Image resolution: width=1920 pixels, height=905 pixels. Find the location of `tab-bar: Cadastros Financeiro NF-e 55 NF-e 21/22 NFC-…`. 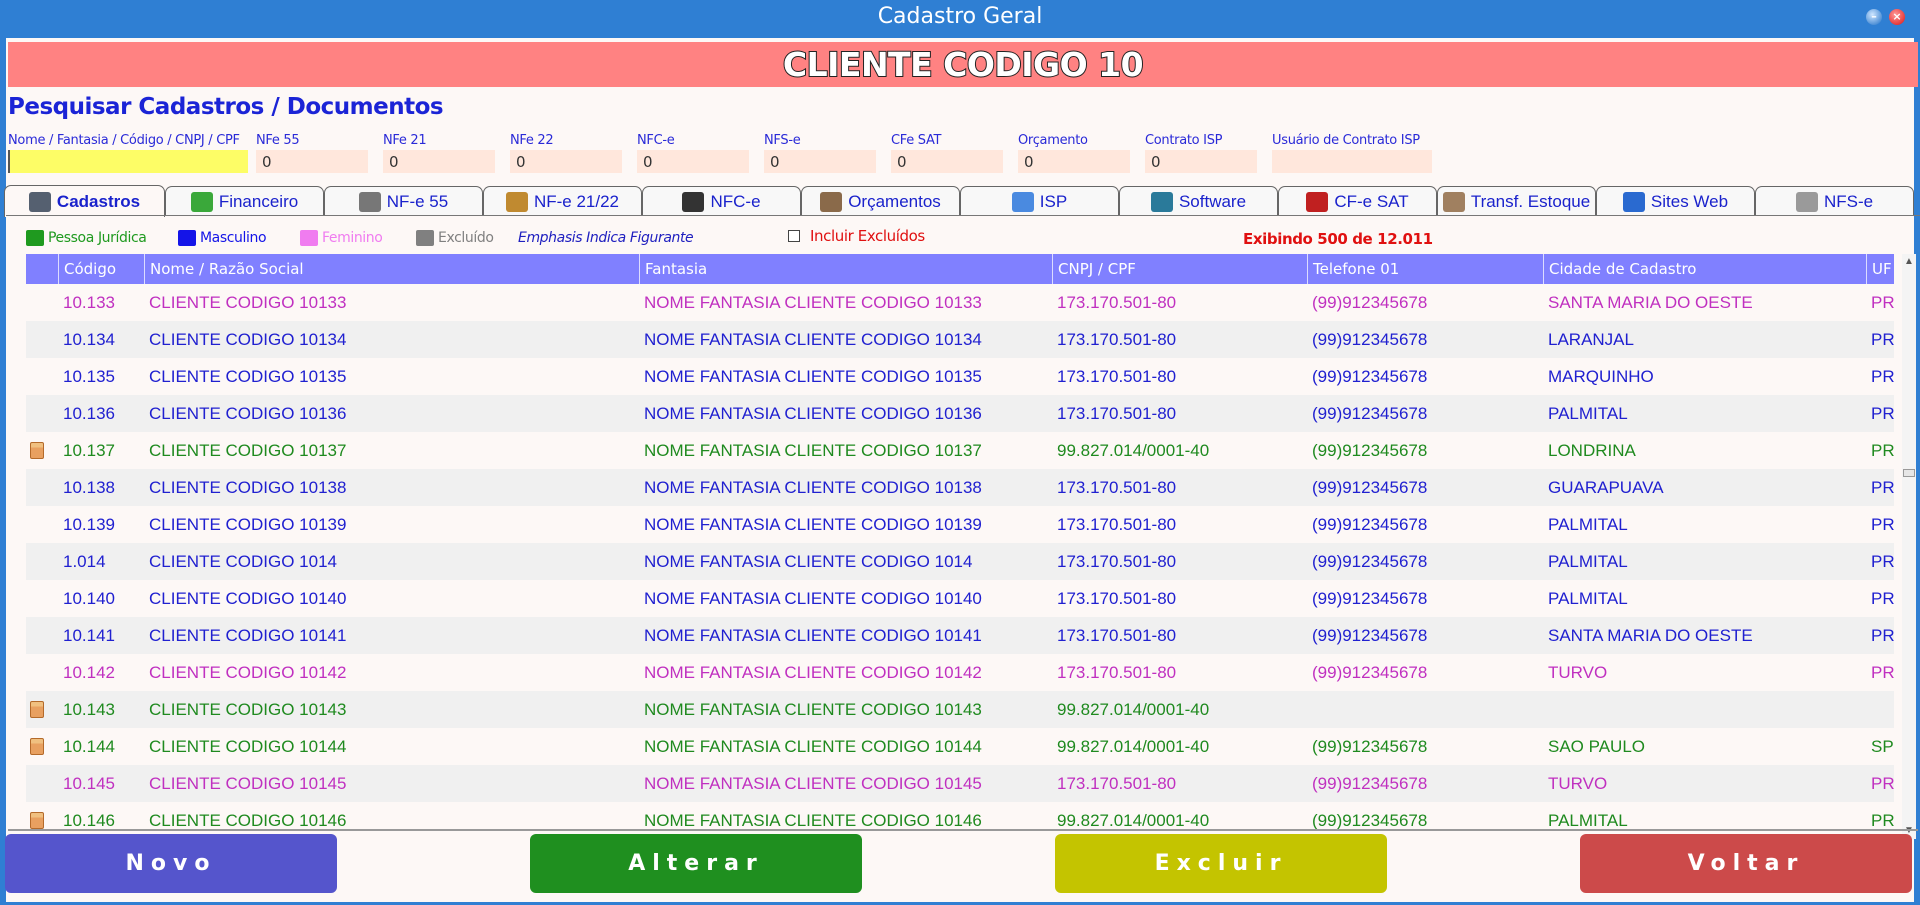

tab-bar: Cadastros Financeiro NF-e 55 NF-e 21/22 NFC-… is located at coordinates (962, 201).